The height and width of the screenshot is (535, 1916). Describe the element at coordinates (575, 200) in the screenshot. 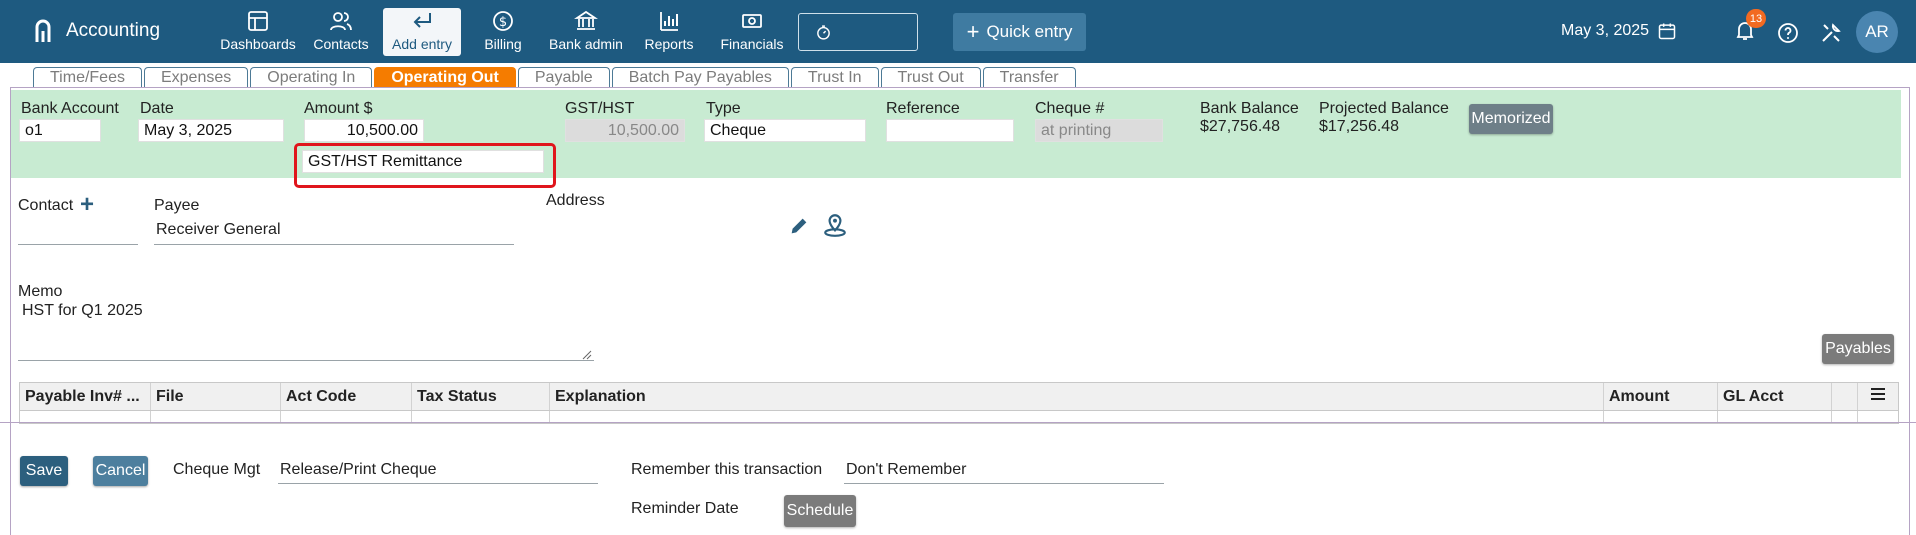

I see `address-label: Address` at that location.